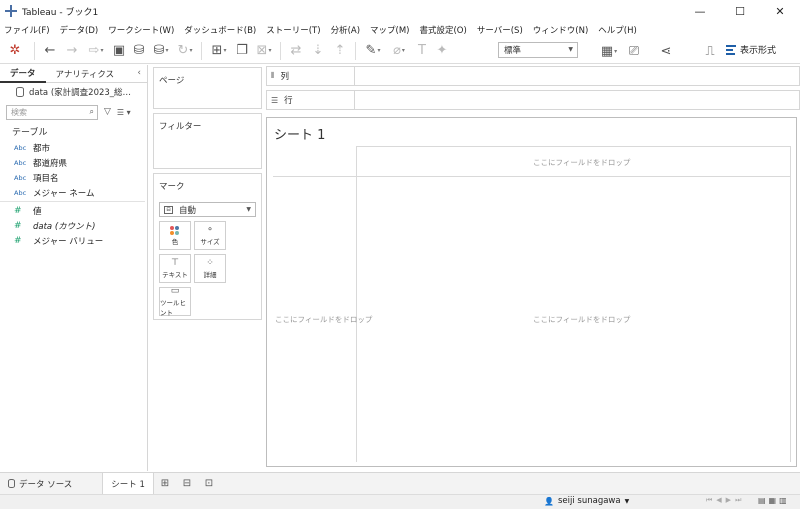 This screenshot has width=800, height=509. I want to click on undo-icon: ←, so click(50, 51).